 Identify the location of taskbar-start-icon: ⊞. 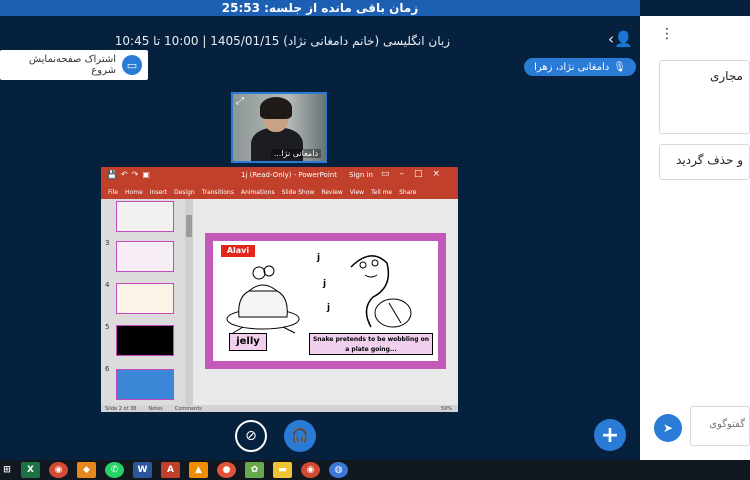
(7, 470).